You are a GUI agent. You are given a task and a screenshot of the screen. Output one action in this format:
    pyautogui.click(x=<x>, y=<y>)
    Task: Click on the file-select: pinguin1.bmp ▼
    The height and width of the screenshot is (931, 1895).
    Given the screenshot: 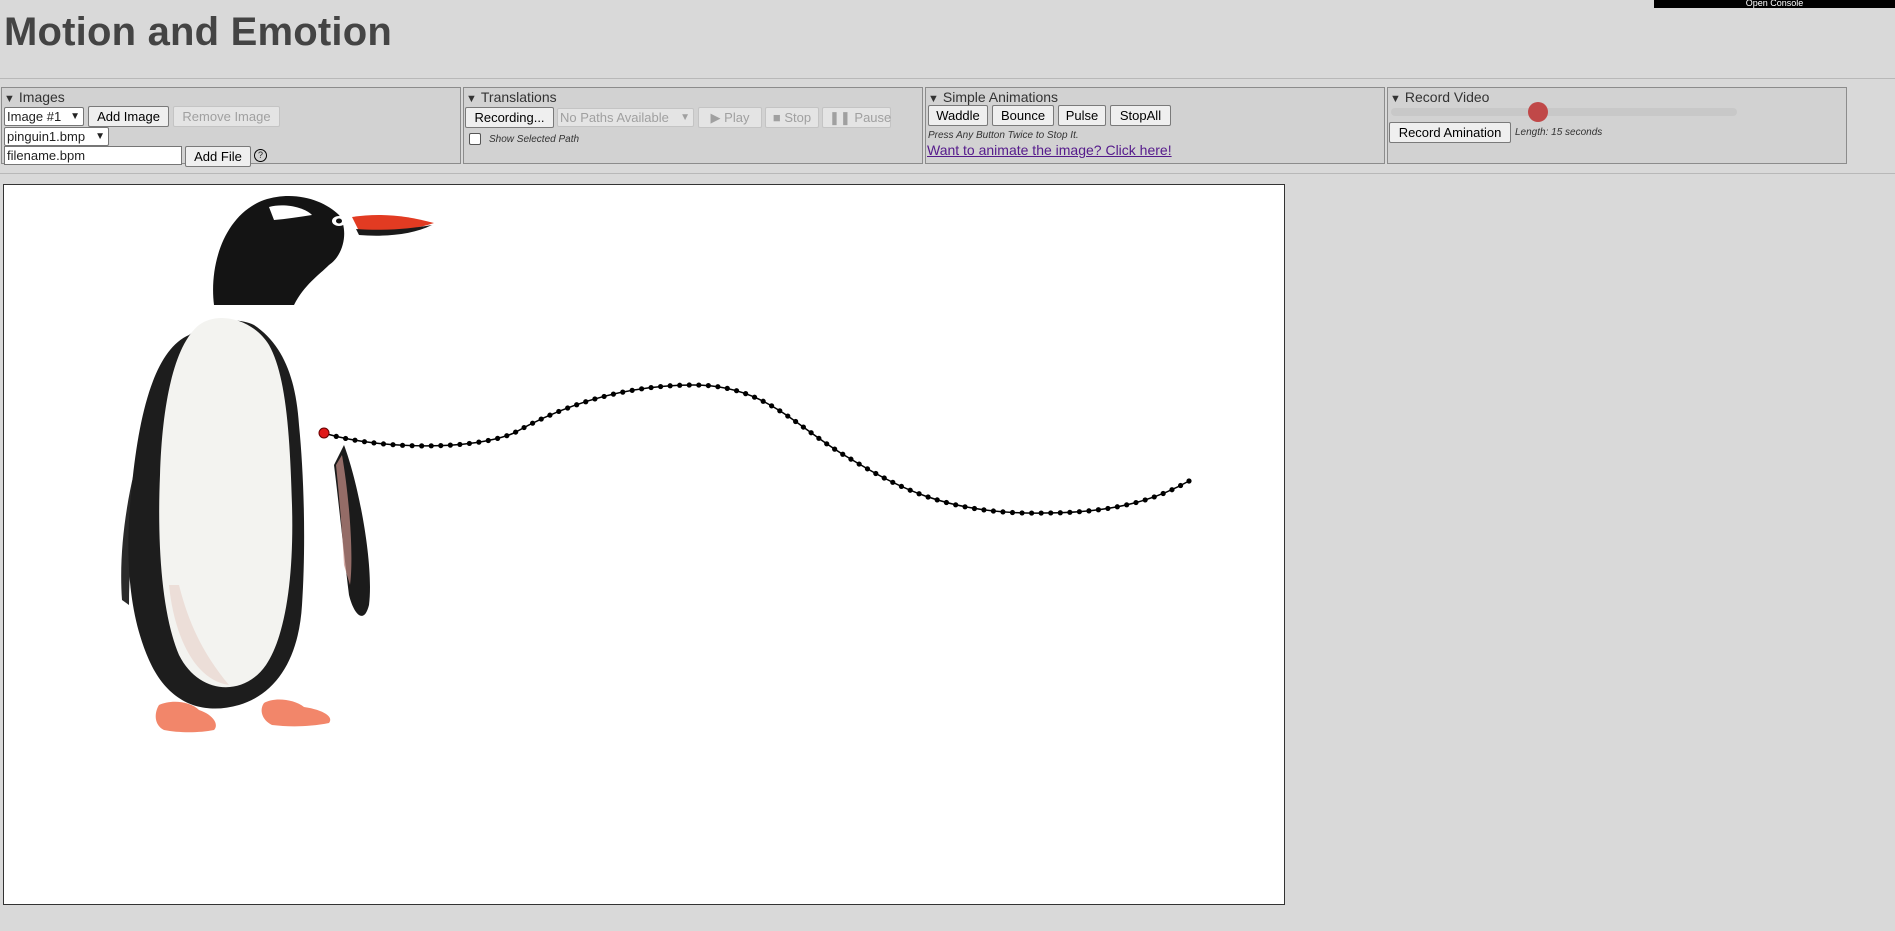 What is the action you would take?
    pyautogui.click(x=56, y=136)
    